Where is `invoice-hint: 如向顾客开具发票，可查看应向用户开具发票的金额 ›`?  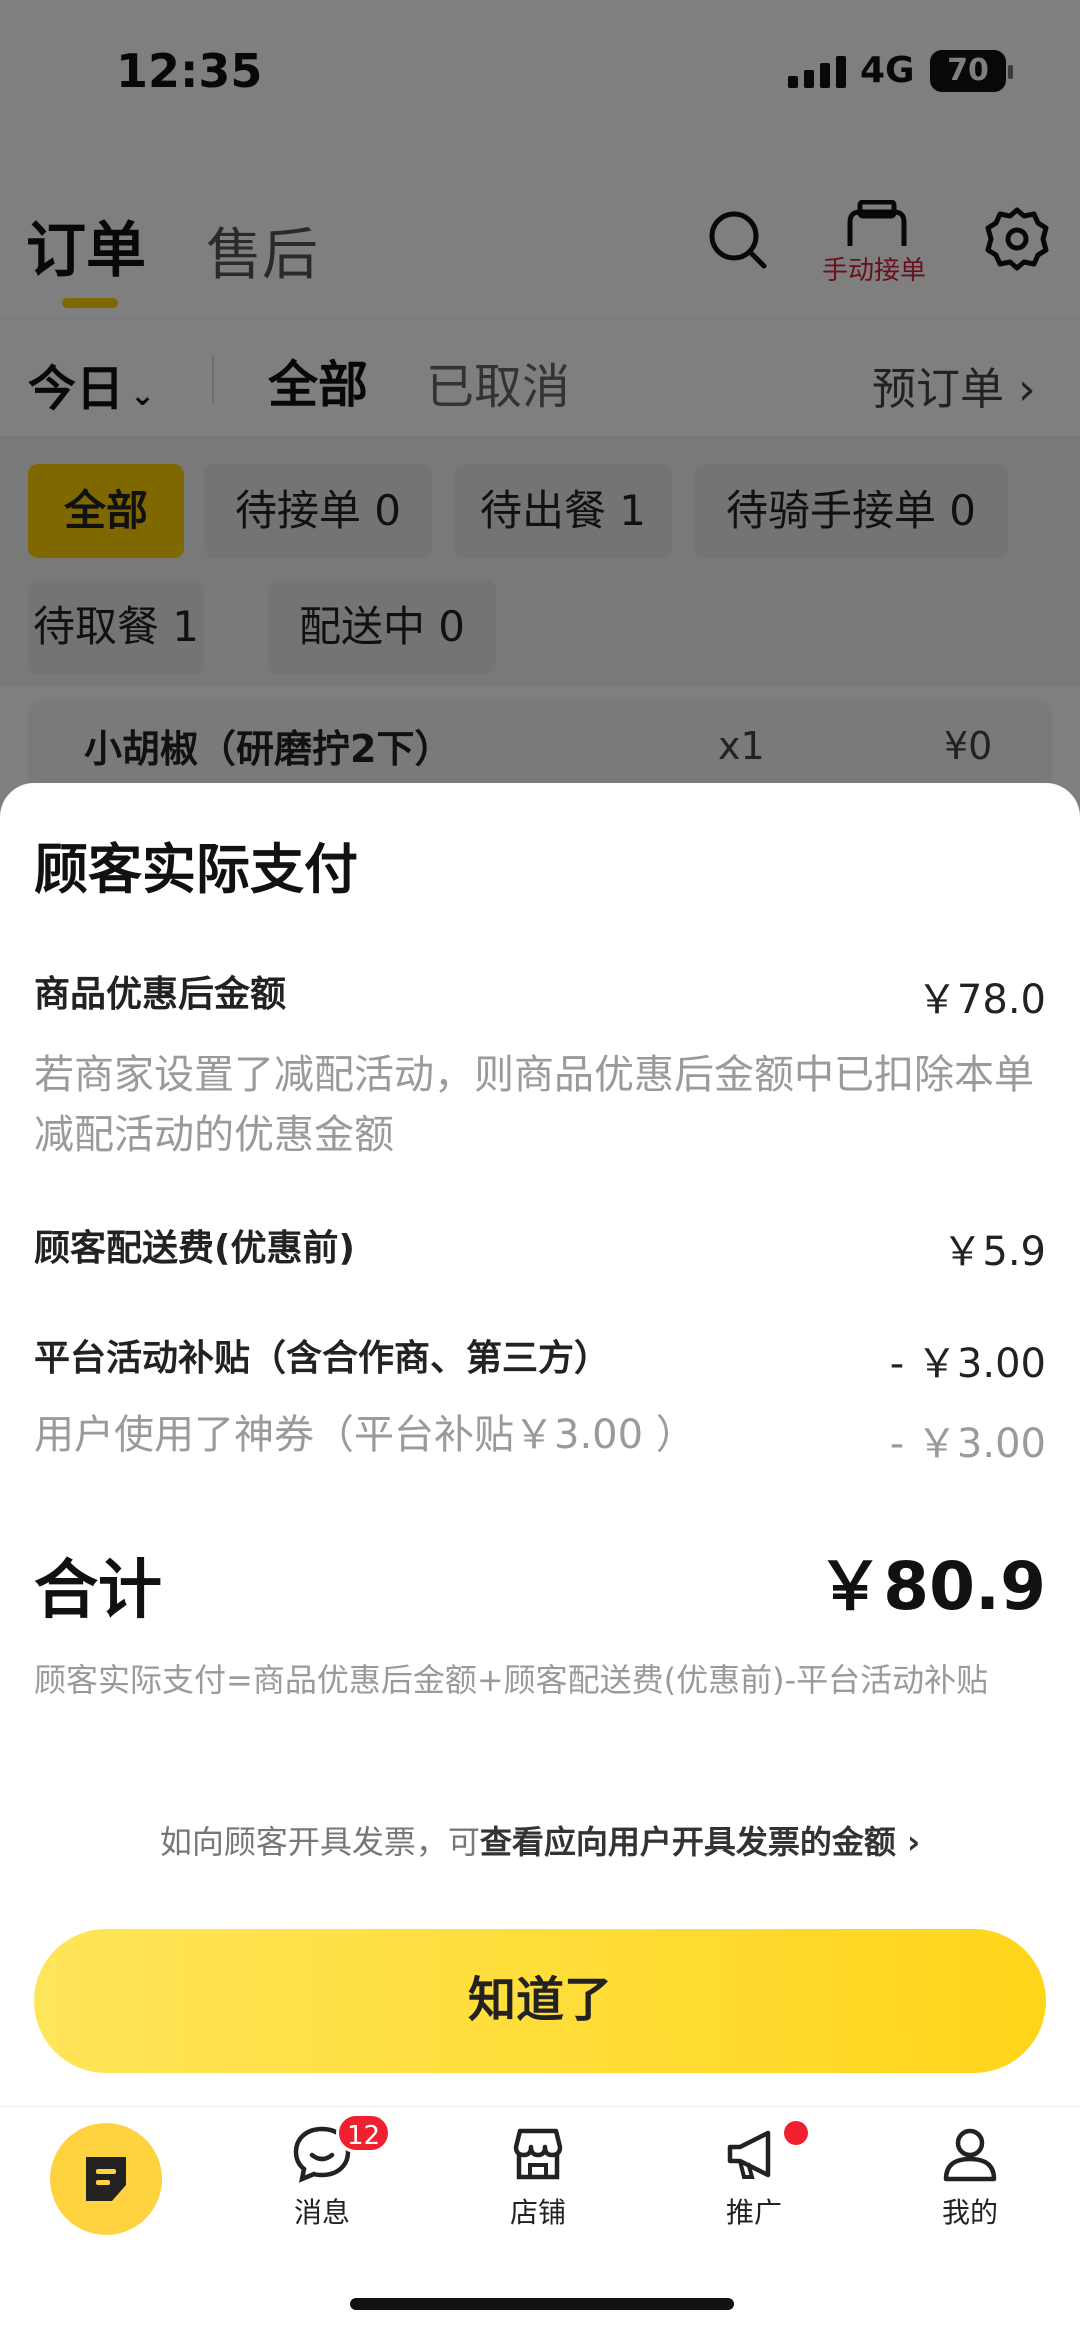
invoice-hint: 如向顾客开具发票，可查看应向用户开具发票的金额 › is located at coordinates (540, 1840).